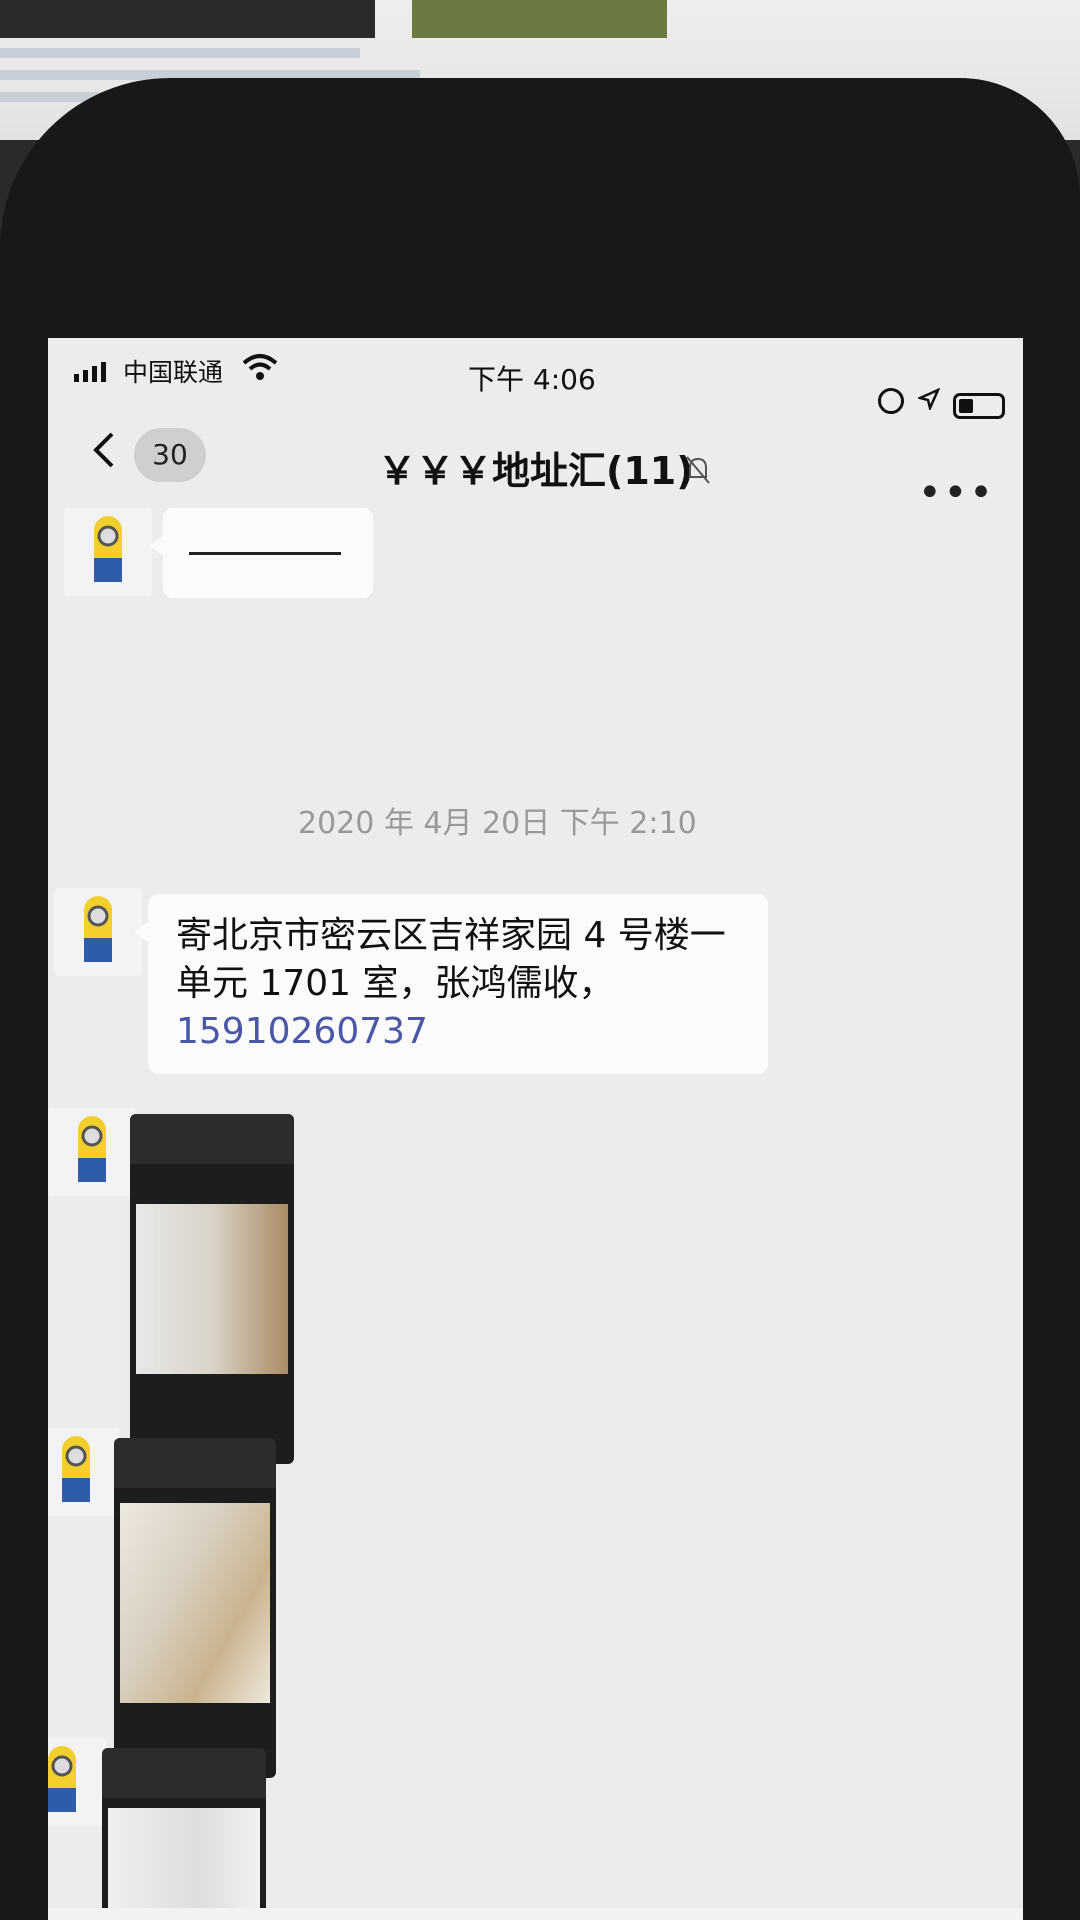 The width and height of the screenshot is (1080, 1920). Describe the element at coordinates (929, 399) in the screenshot. I see `location-icon` at that location.